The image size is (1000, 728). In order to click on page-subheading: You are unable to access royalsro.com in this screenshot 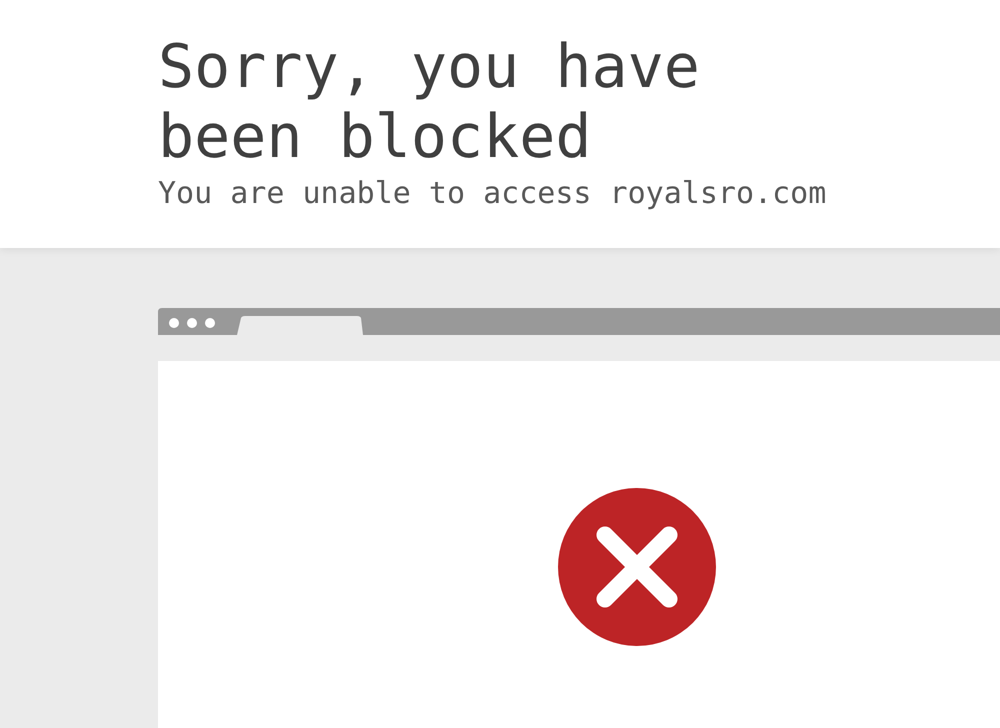, I will do `click(493, 194)`.